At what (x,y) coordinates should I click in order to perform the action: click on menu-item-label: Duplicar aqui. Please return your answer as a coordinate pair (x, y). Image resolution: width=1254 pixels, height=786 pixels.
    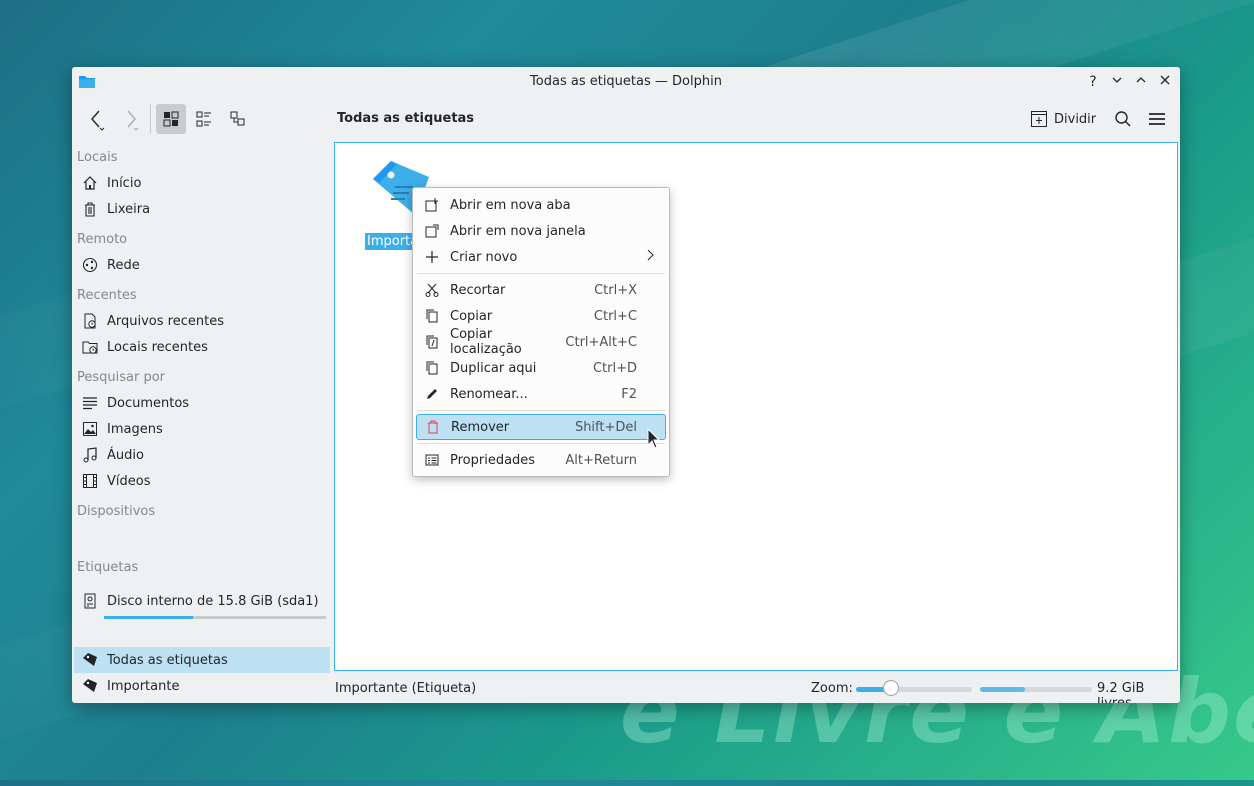
    Looking at the image, I should click on (493, 368).